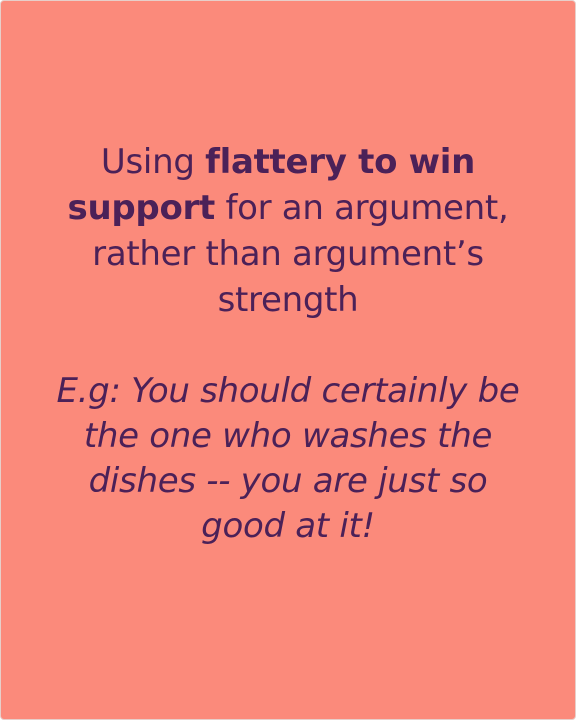 Image resolution: width=576 pixels, height=720 pixels. What do you see at coordinates (153, 162) in the screenshot?
I see `definition-part-1: Using` at bounding box center [153, 162].